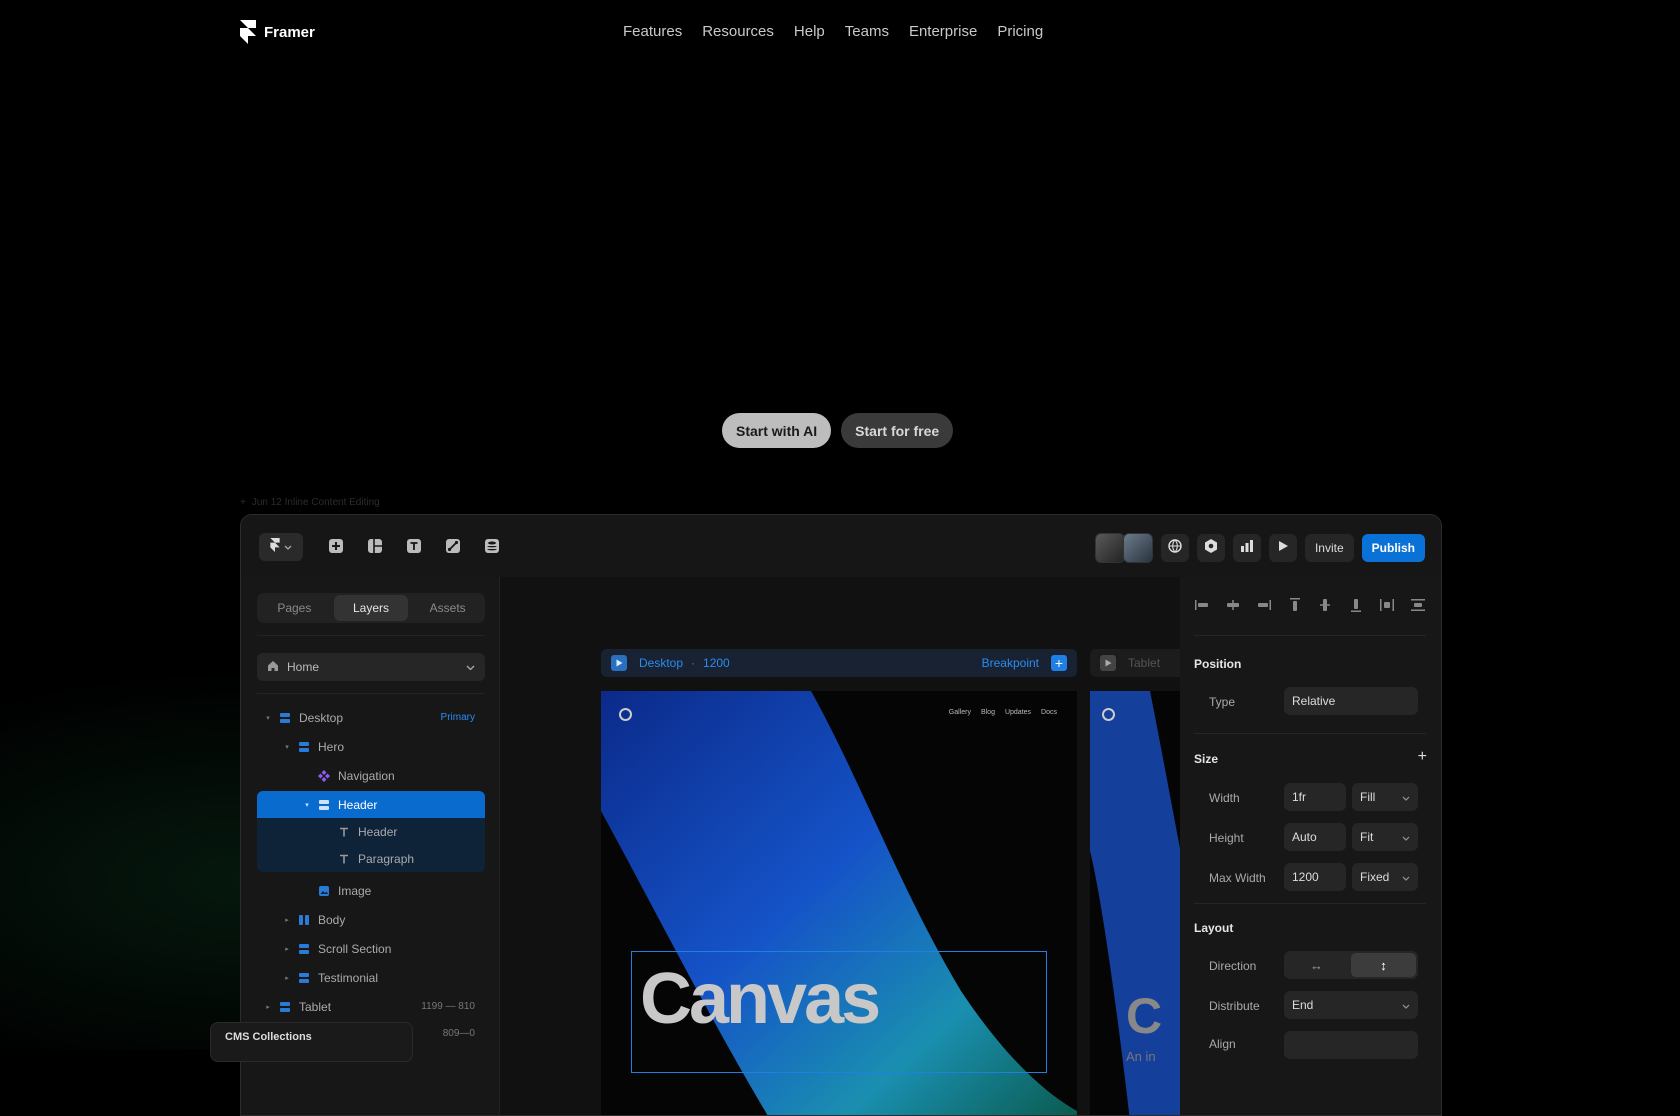  I want to click on tab-assets: Assets, so click(447, 608).